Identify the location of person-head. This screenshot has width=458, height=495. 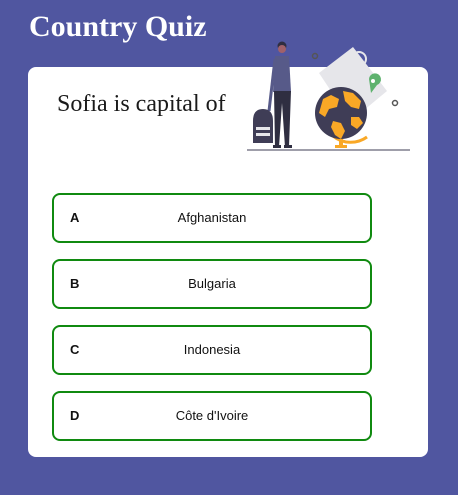
(282, 49).